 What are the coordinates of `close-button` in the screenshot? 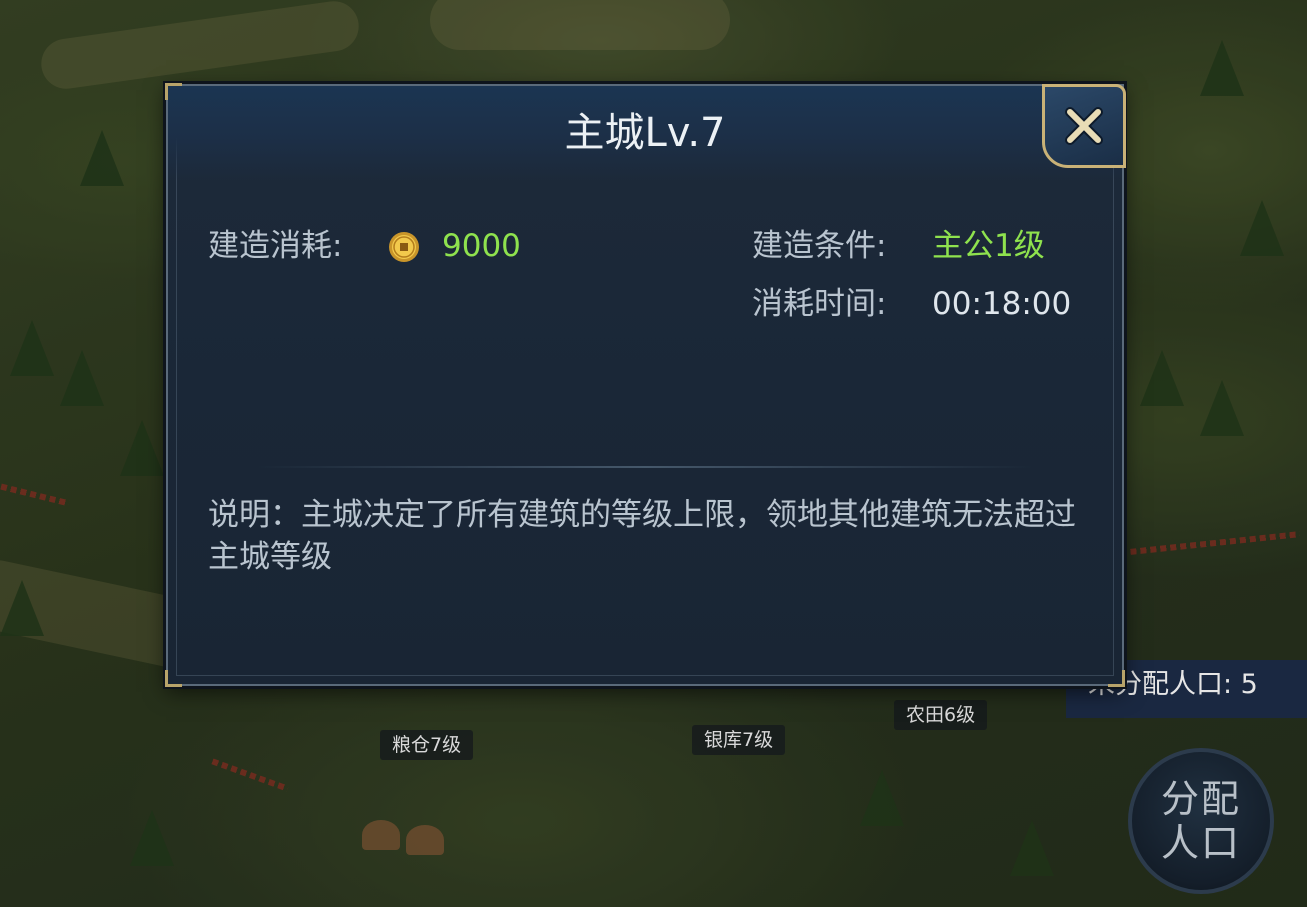 It's located at (1084, 126).